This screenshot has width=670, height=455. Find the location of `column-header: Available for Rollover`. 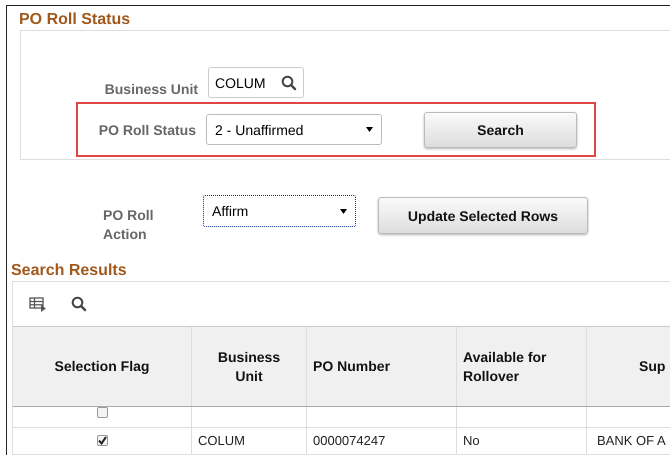

column-header: Available for Rollover is located at coordinates (522, 366).